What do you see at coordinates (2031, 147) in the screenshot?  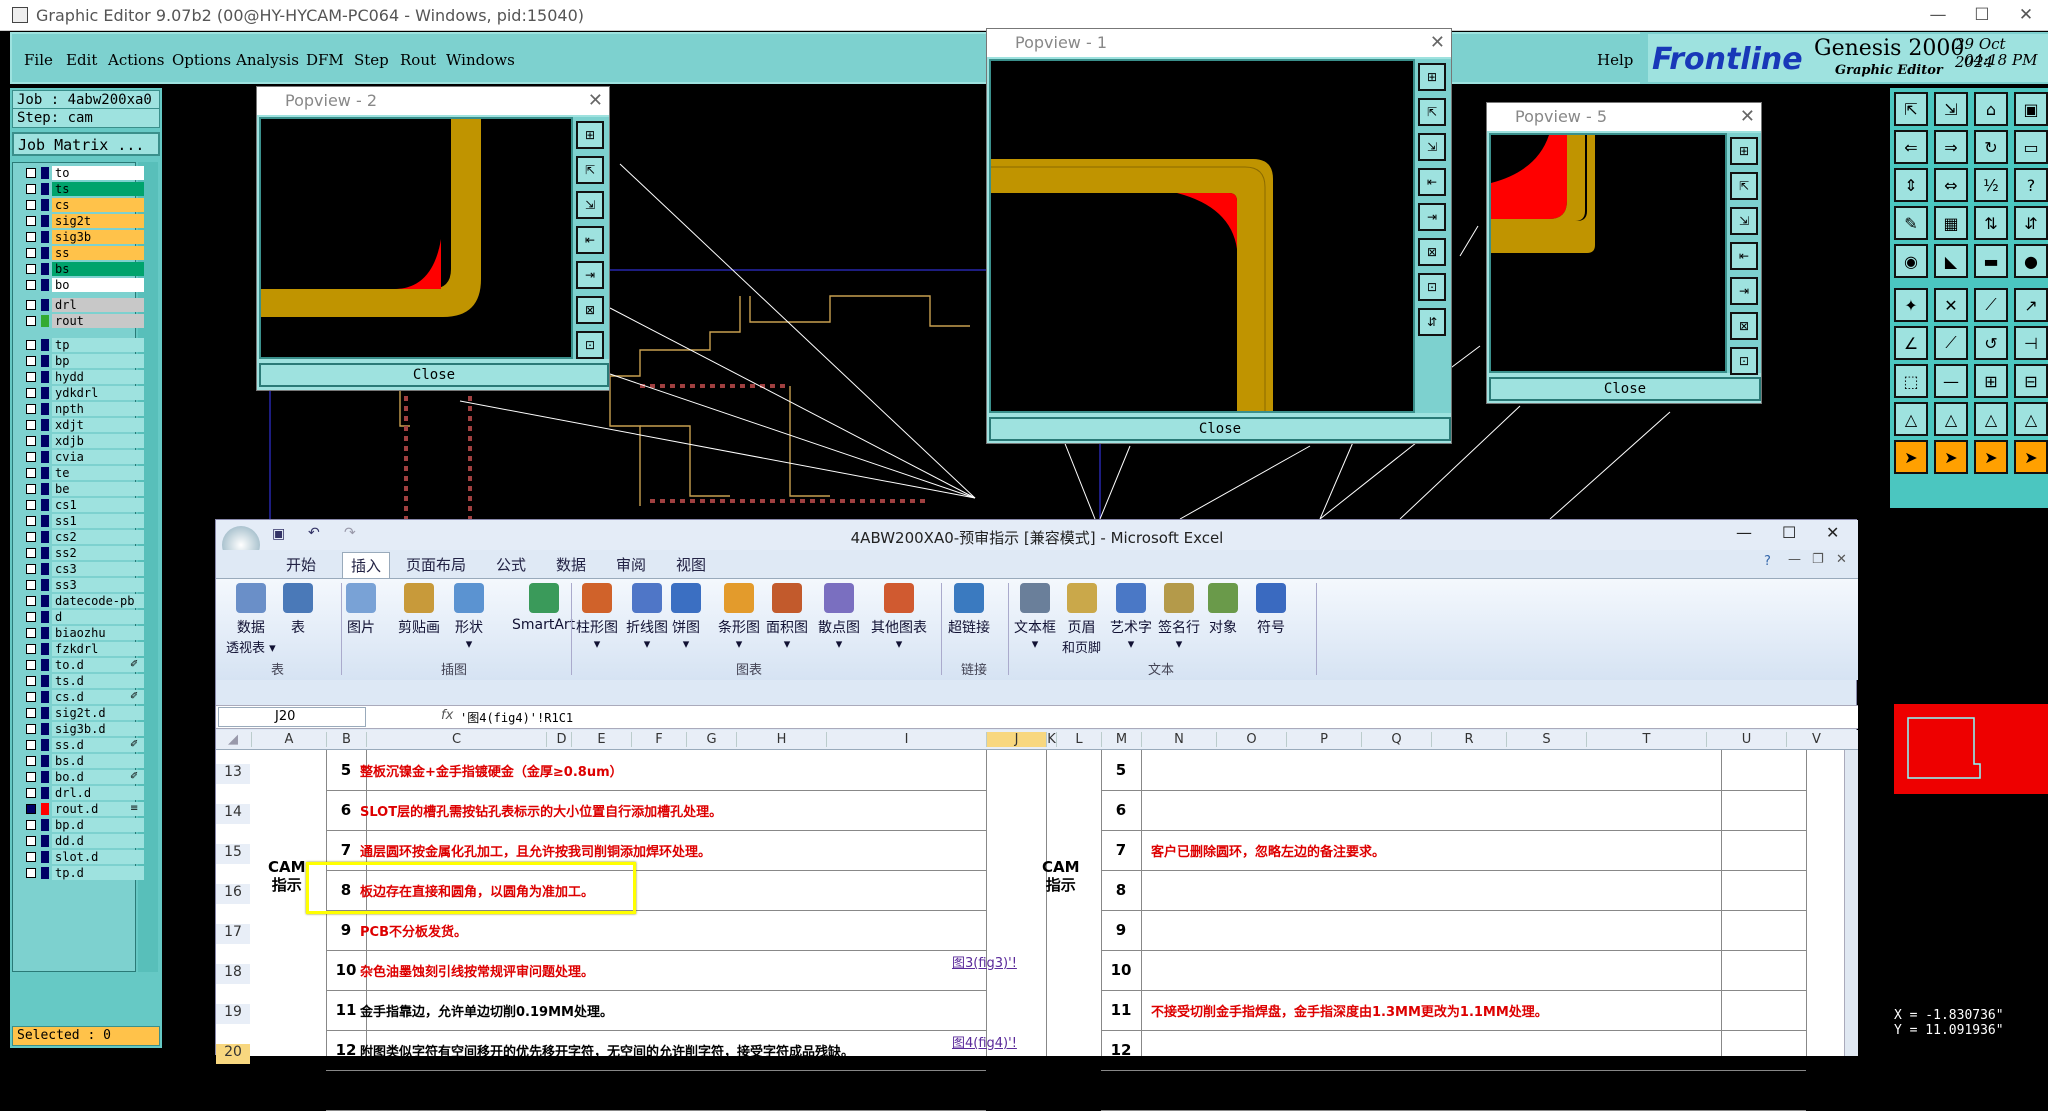 I see `tool-button-8: ▭` at bounding box center [2031, 147].